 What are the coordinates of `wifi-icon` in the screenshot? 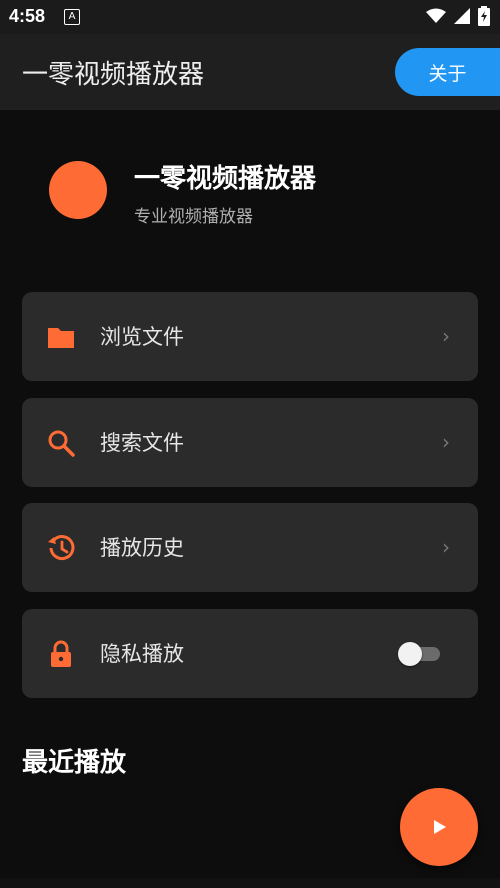 It's located at (436, 15).